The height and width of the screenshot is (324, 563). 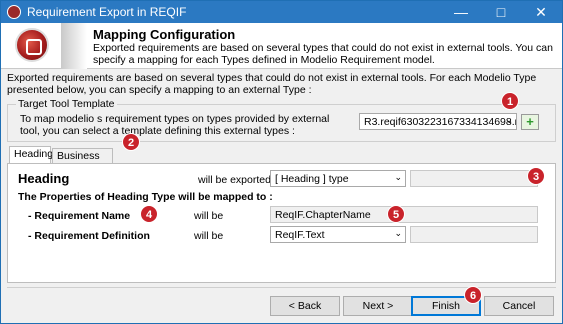 I want to click on tab-business-case: Business Case, so click(x=82, y=161).